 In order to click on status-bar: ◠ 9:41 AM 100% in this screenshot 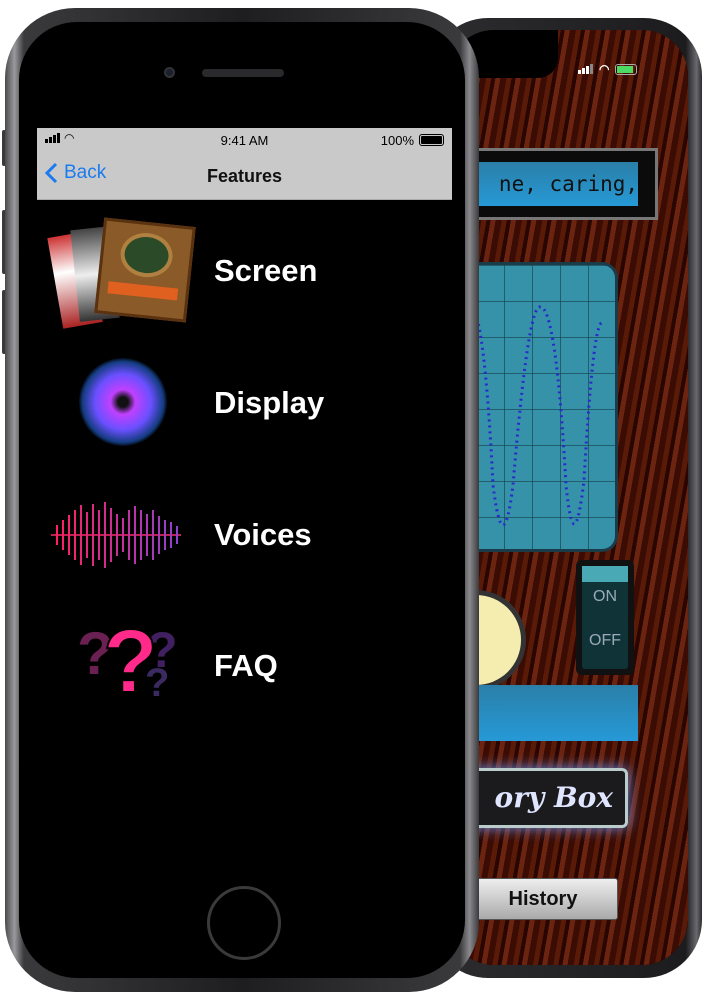, I will do `click(244, 140)`.